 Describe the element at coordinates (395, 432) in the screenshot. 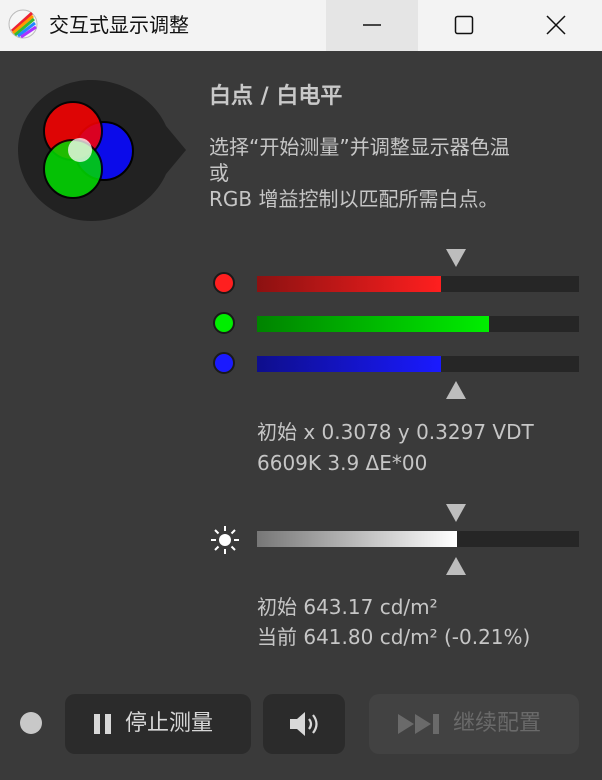

I see `whitepoint-initial: 初始 x 0.3078 y 0.3297 VDT` at that location.